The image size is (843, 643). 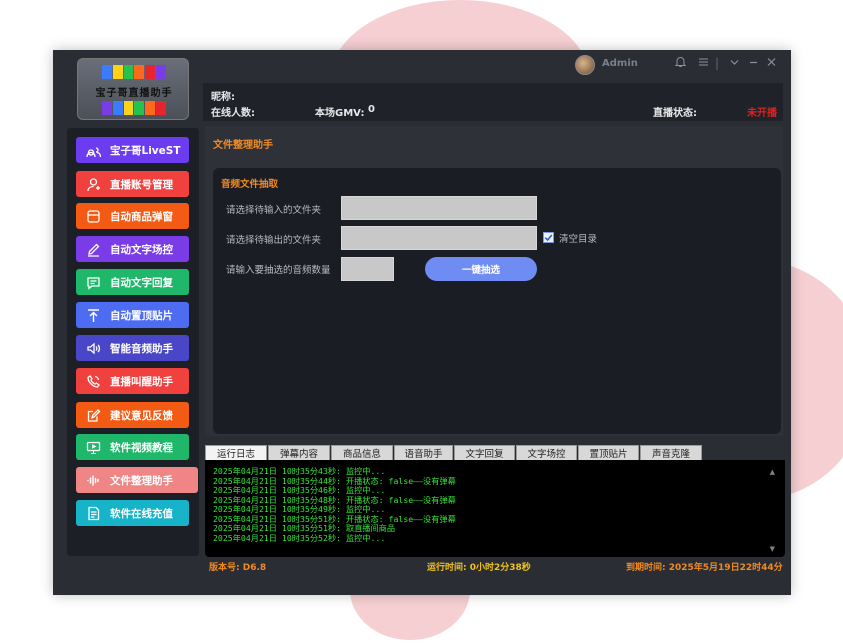 I want to click on live-status-label: 直播状态:, so click(x=675, y=113).